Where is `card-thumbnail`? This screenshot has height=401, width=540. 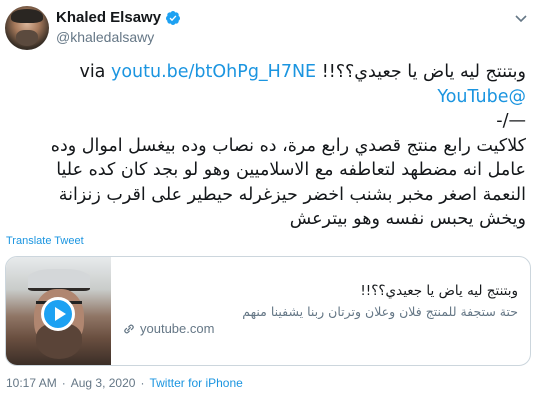
card-thumbnail is located at coordinates (58, 311).